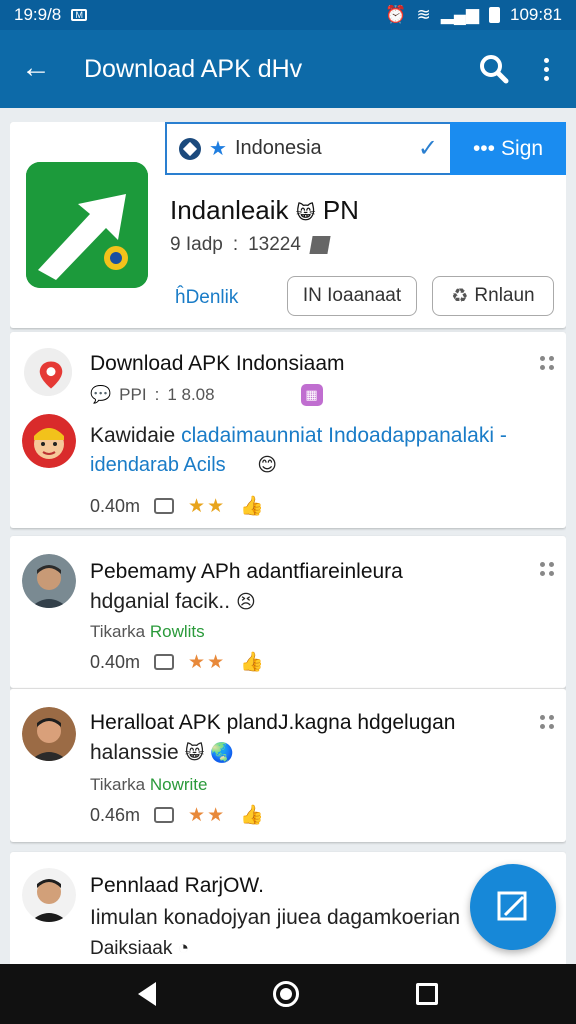 Image resolution: width=576 pixels, height=1024 pixels. I want to click on app-name: Indanleaik 😸 PN, so click(264, 210).